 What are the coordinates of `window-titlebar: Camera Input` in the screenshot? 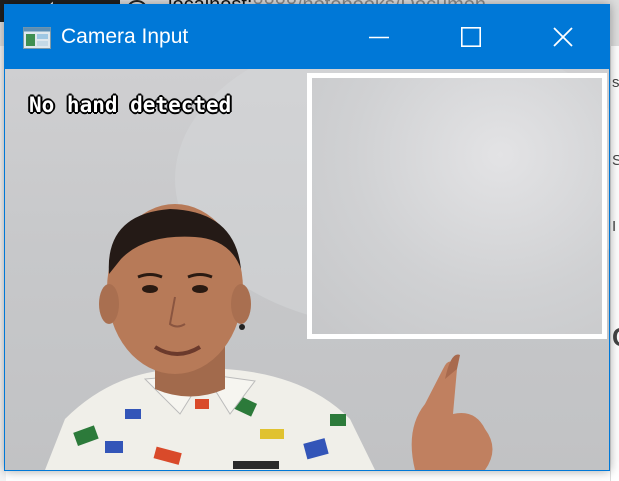 It's located at (307, 37).